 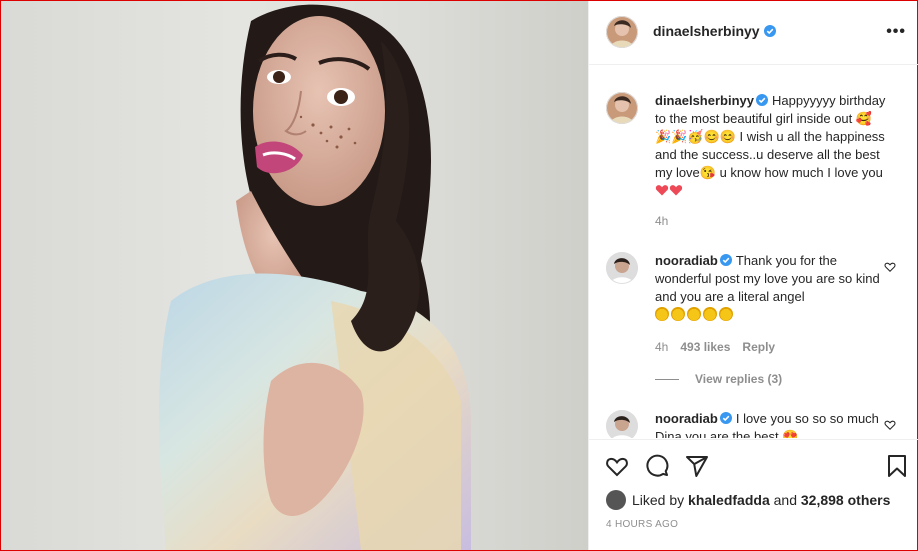 What do you see at coordinates (622, 32) in the screenshot?
I see `author-avatar` at bounding box center [622, 32].